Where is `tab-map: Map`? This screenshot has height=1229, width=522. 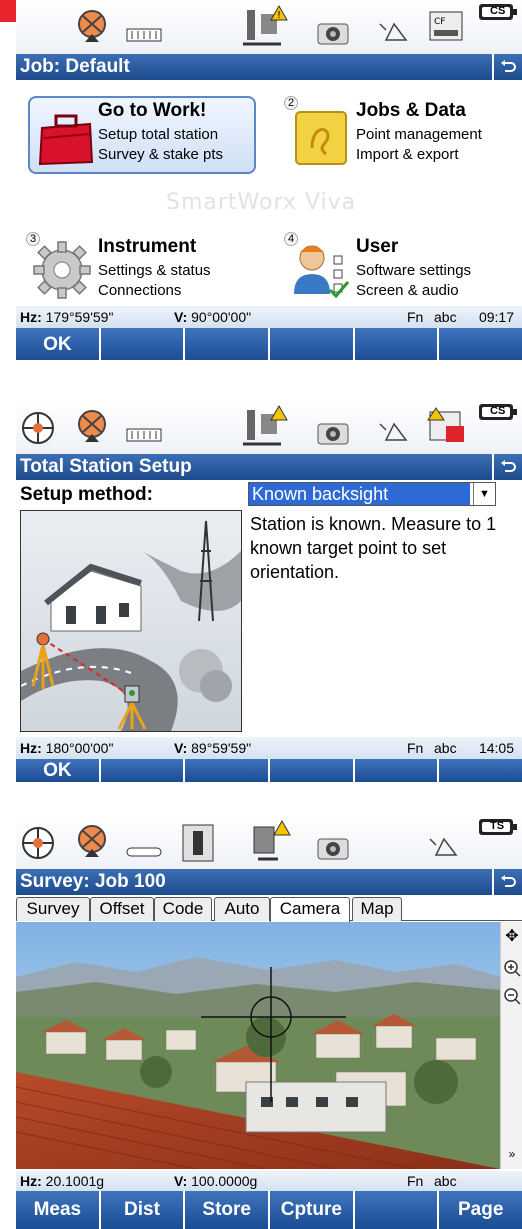
tab-map: Map is located at coordinates (377, 909).